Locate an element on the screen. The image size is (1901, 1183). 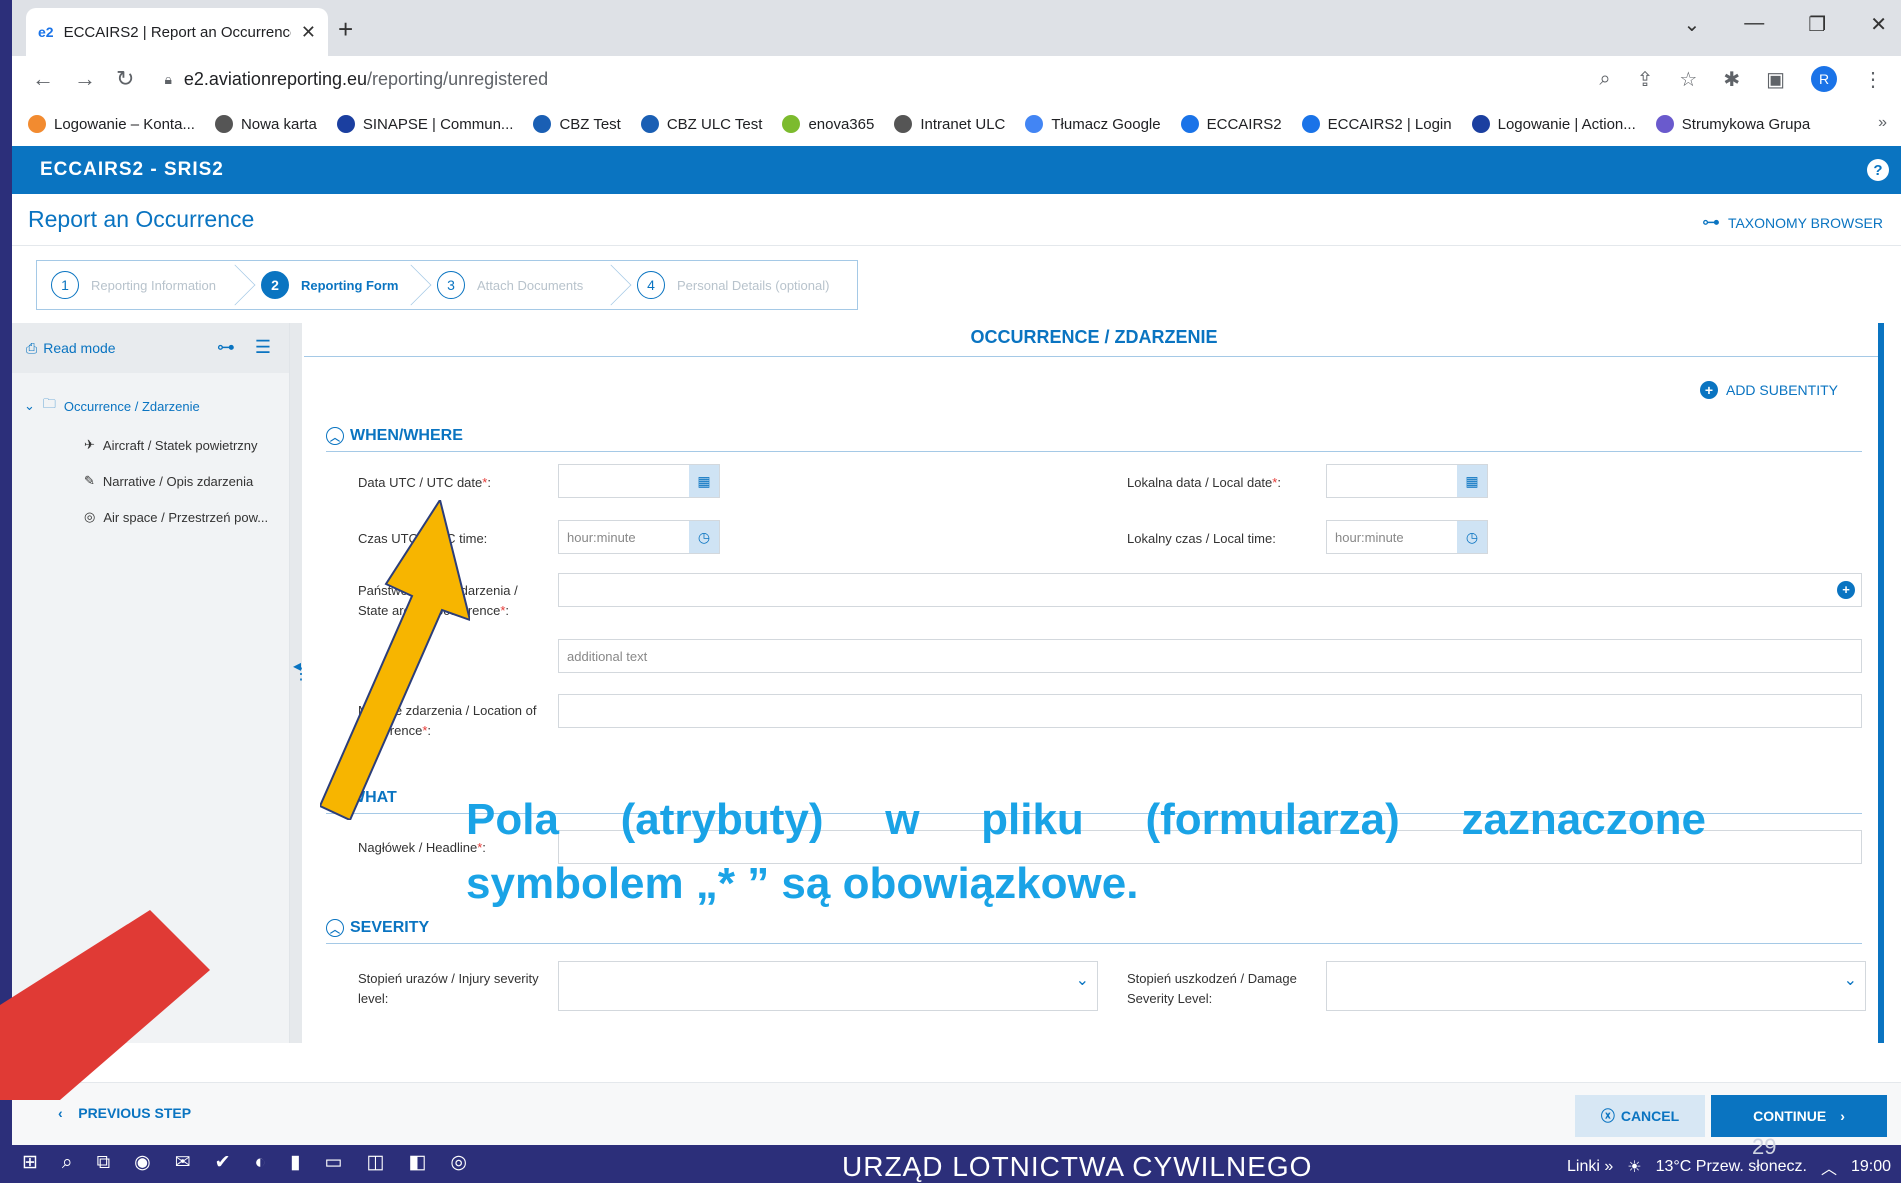
bookmark-label: Intranet ULC is located at coordinates (963, 124).